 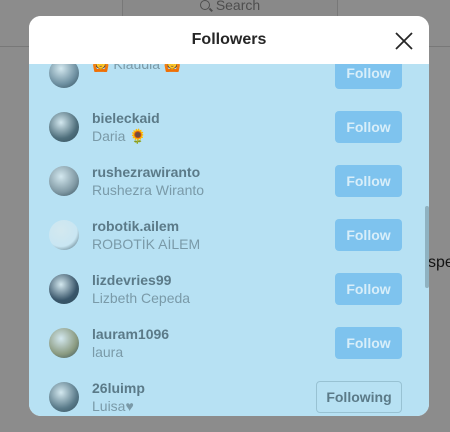 What do you see at coordinates (404, 41) in the screenshot?
I see `close-icon` at bounding box center [404, 41].